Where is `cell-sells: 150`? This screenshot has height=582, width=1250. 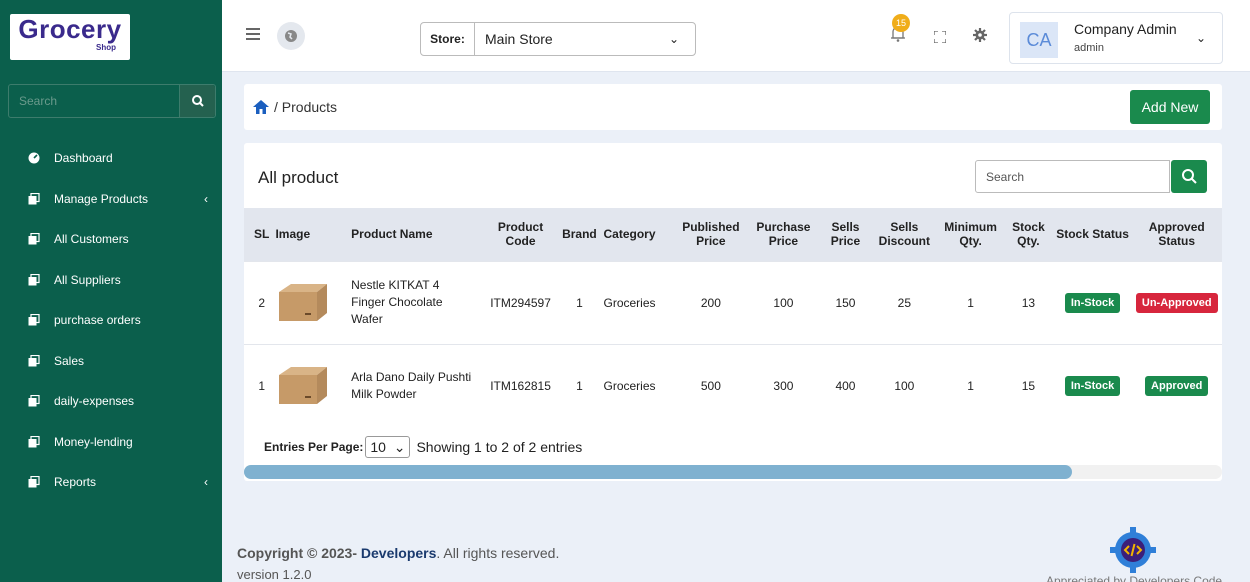 cell-sells: 150 is located at coordinates (845, 302).